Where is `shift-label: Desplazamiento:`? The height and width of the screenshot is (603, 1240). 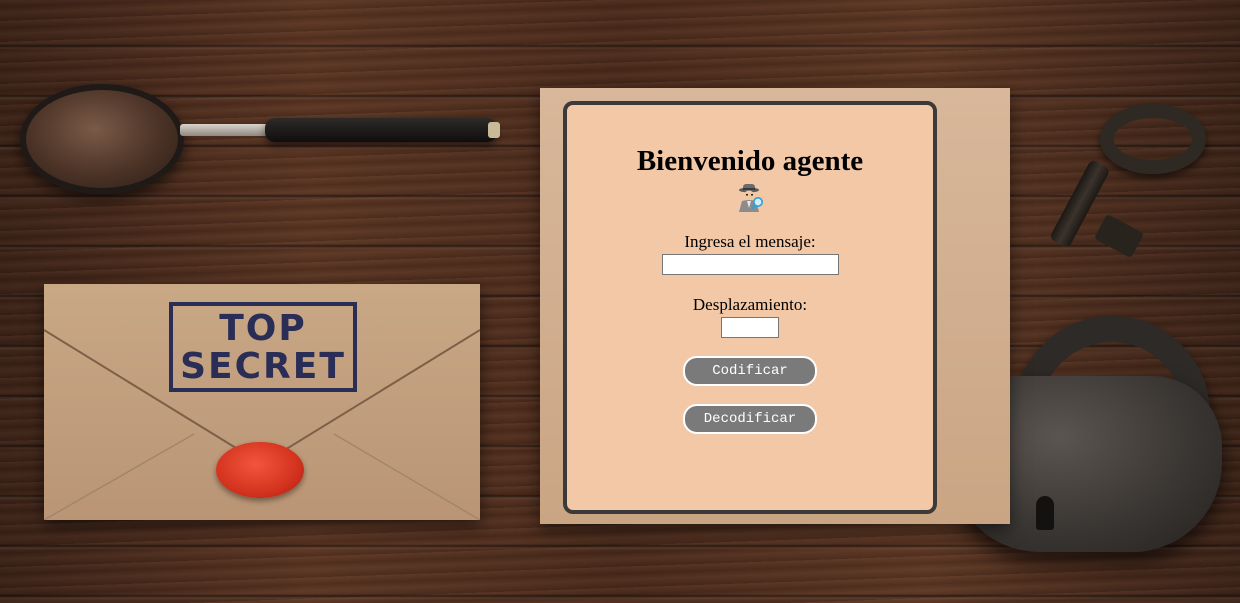 shift-label: Desplazamiento: is located at coordinates (750, 304).